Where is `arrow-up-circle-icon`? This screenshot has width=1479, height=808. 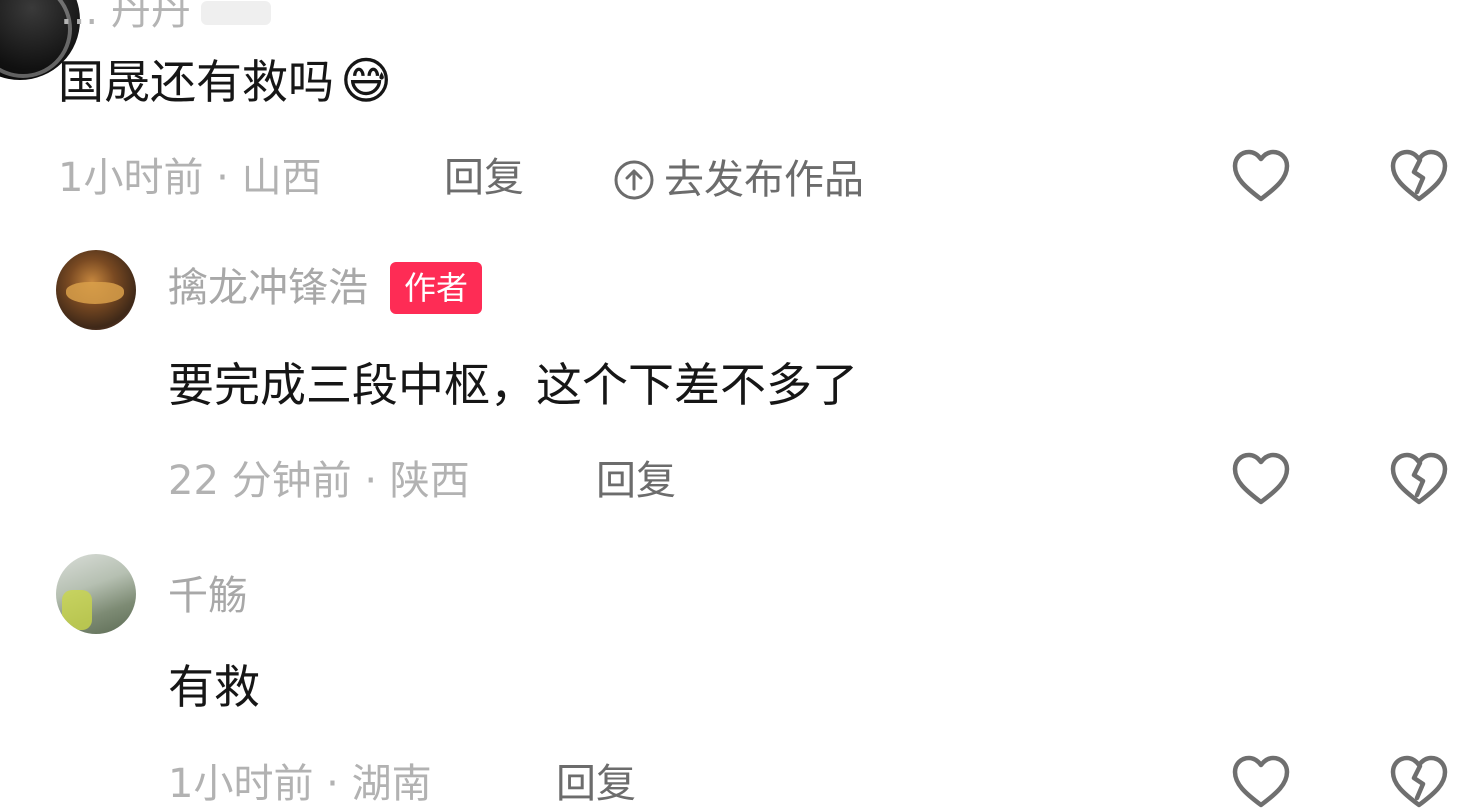 arrow-up-circle-icon is located at coordinates (634, 180).